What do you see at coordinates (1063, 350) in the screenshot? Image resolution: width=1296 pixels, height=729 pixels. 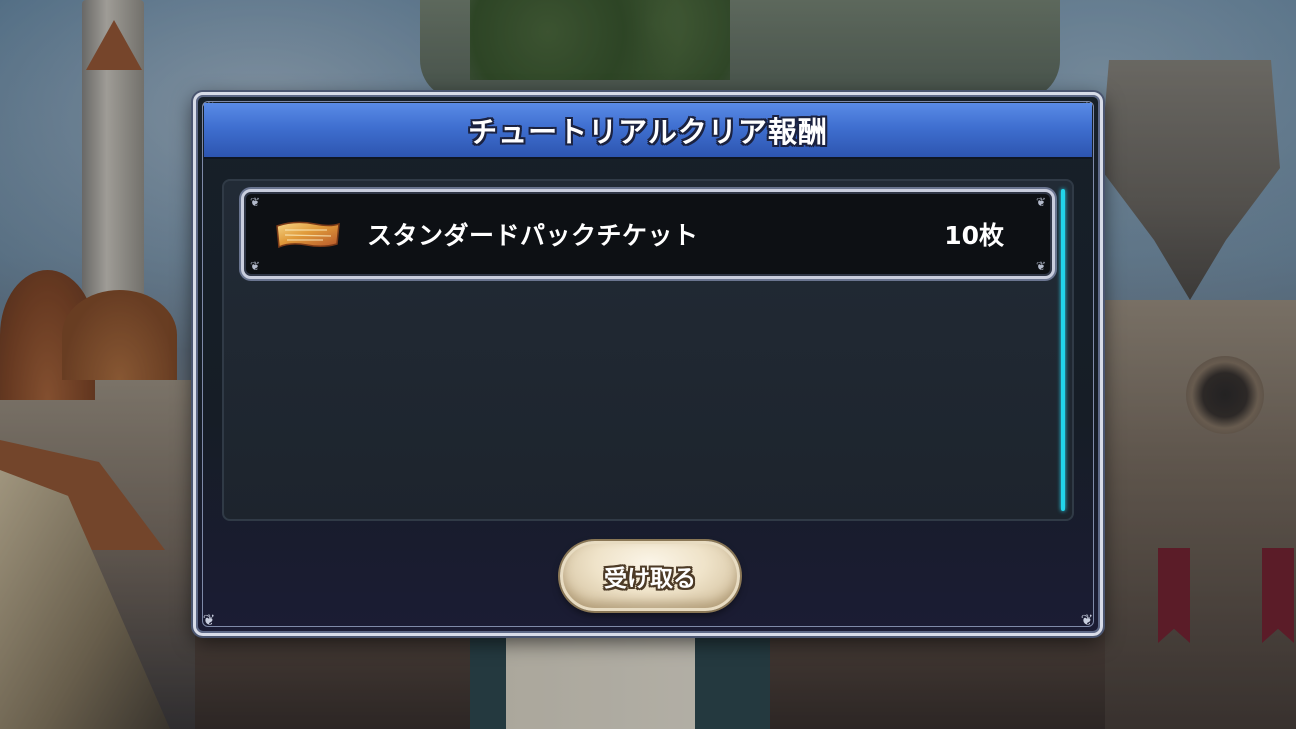 I see `list-scrollbar` at bounding box center [1063, 350].